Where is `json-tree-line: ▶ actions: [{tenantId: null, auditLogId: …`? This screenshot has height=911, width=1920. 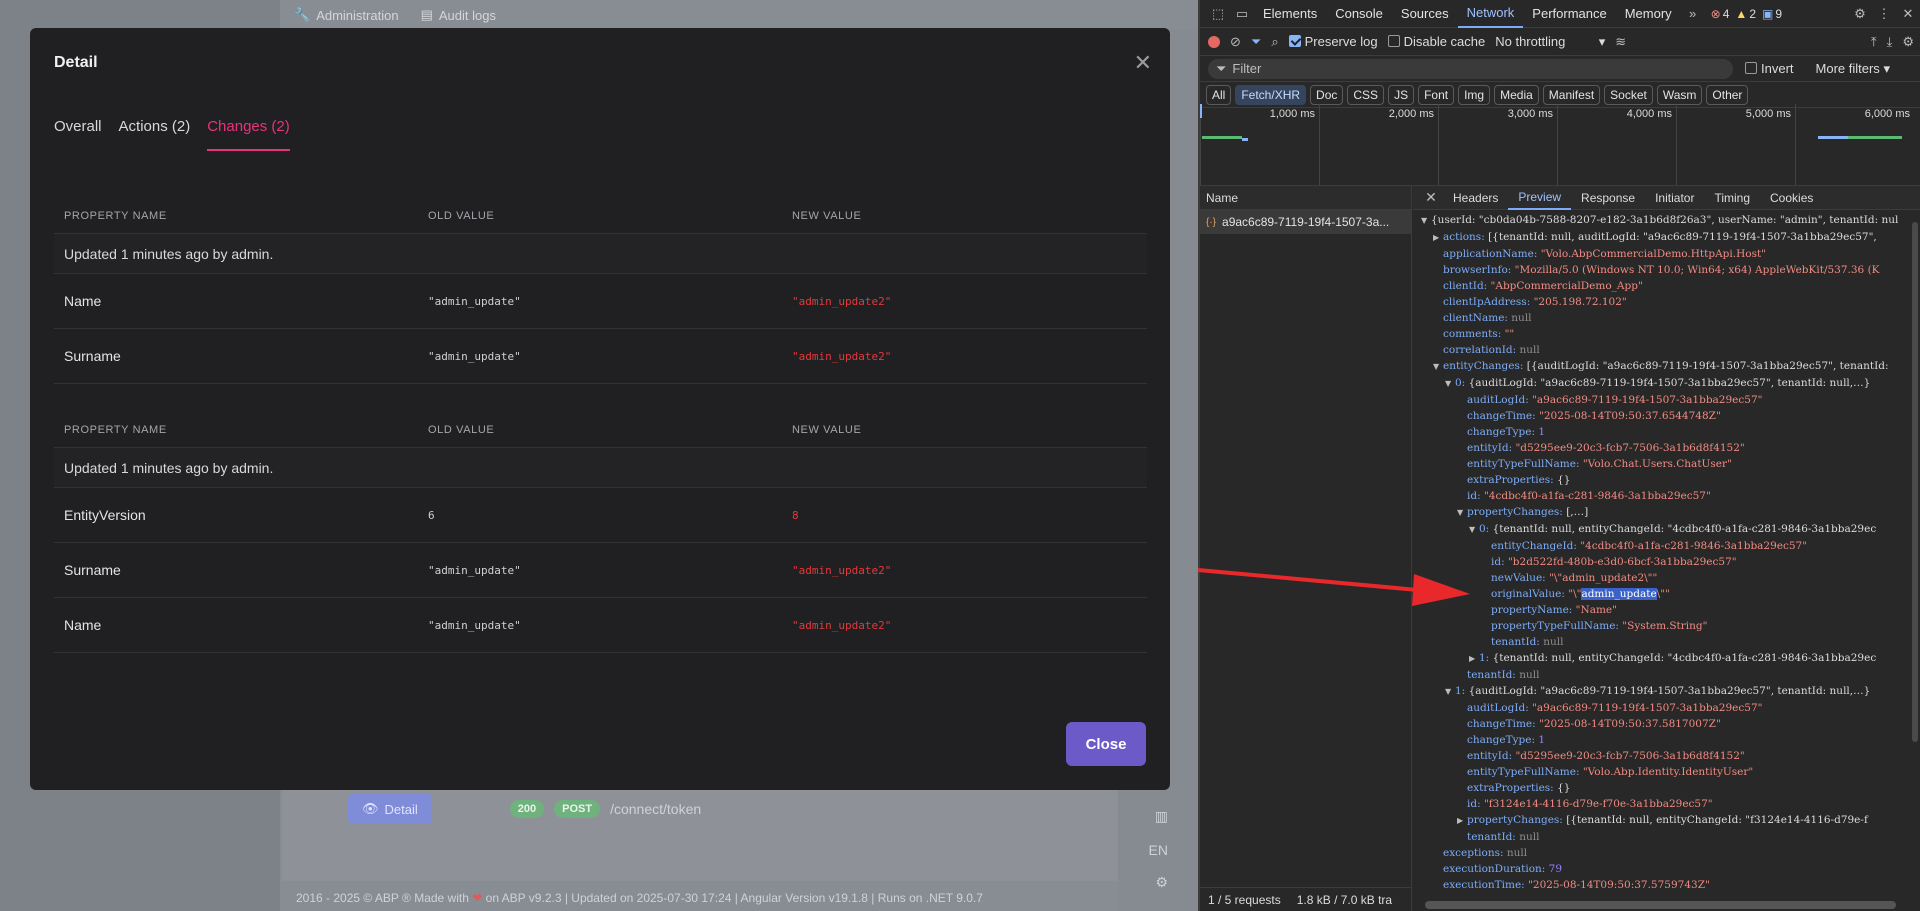
json-tree-line: ▶ actions: [{tenantId: null, auditLogId: … is located at coordinates (1660, 237).